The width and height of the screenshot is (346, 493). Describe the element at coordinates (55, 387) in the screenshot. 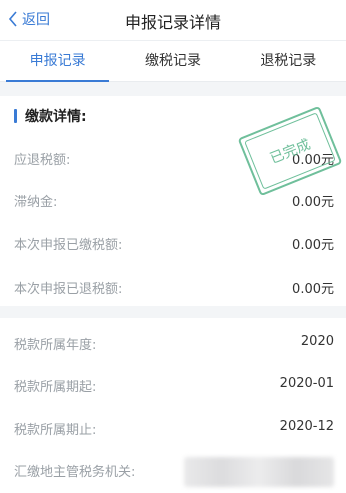

I see `detail-label: 税款所属期起:` at that location.